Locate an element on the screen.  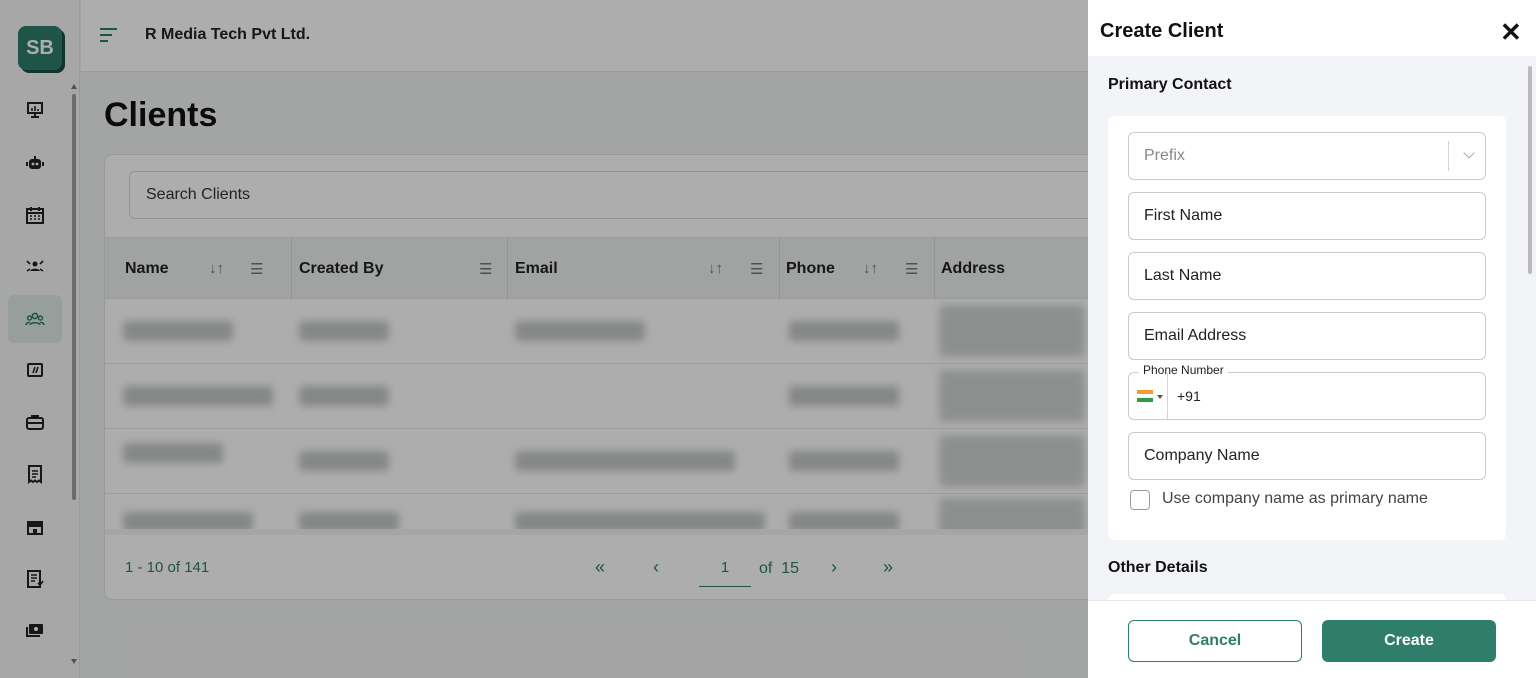
create-button: Create is located at coordinates (1409, 641).